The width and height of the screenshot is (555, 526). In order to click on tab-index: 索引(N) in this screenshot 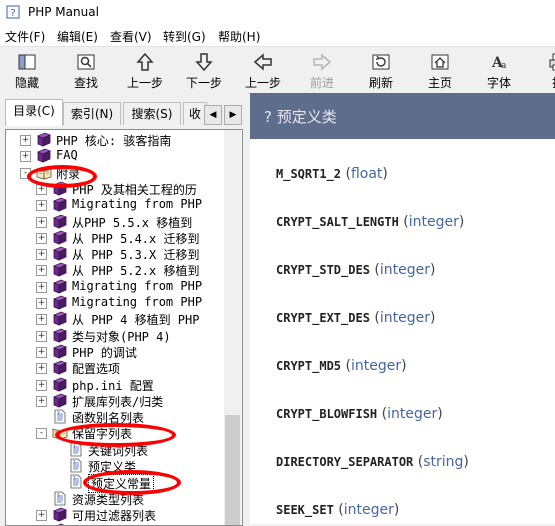, I will do `click(92, 113)`.